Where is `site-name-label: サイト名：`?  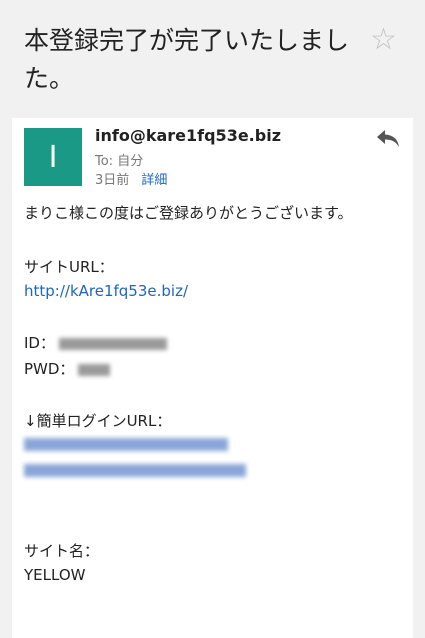
site-name-label: サイト名： is located at coordinates (62, 551).